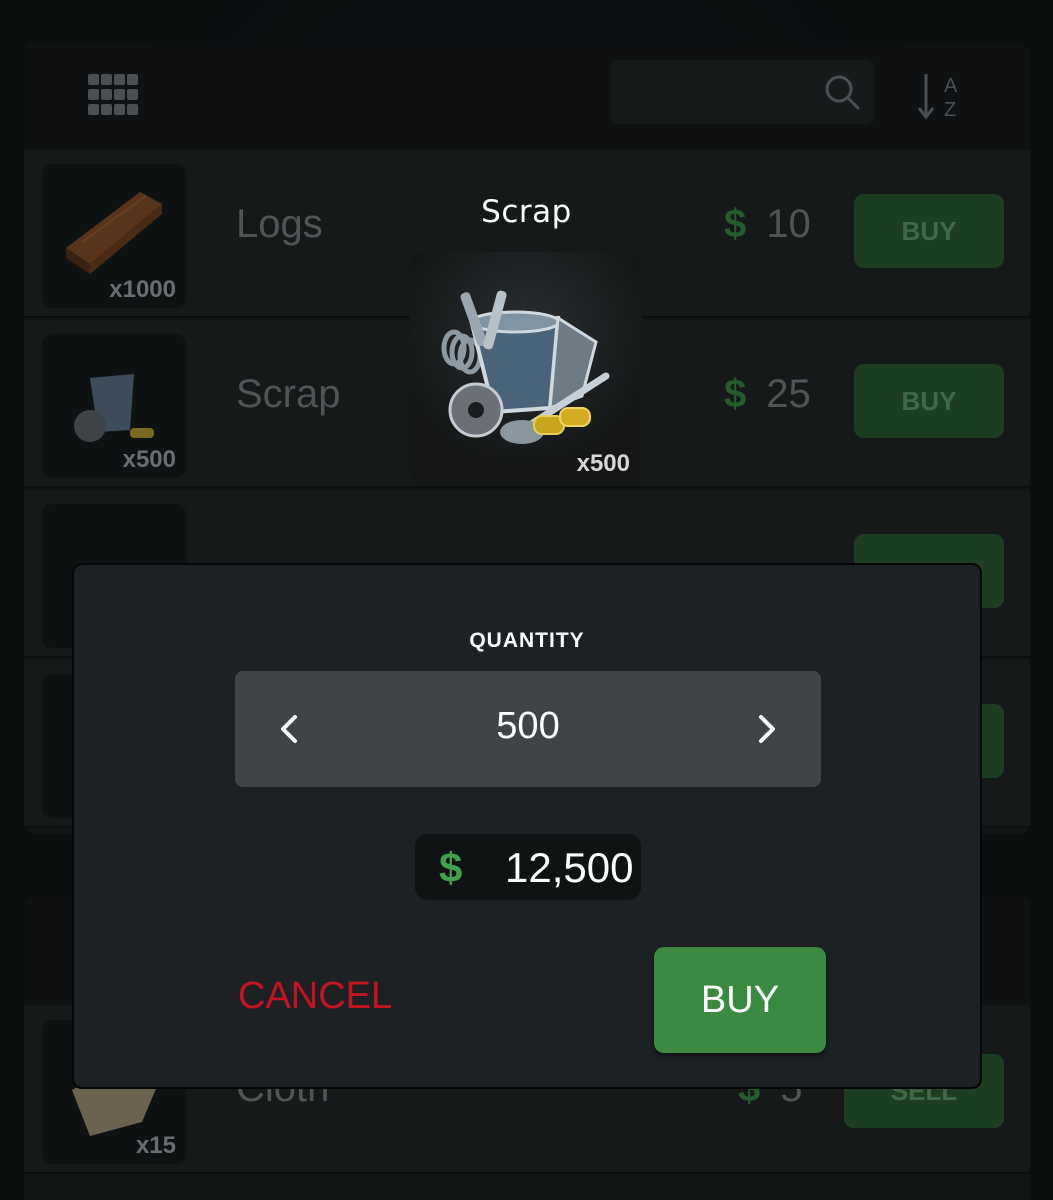 The image size is (1053, 1200). I want to click on chevron-right-icon, so click(765, 729).